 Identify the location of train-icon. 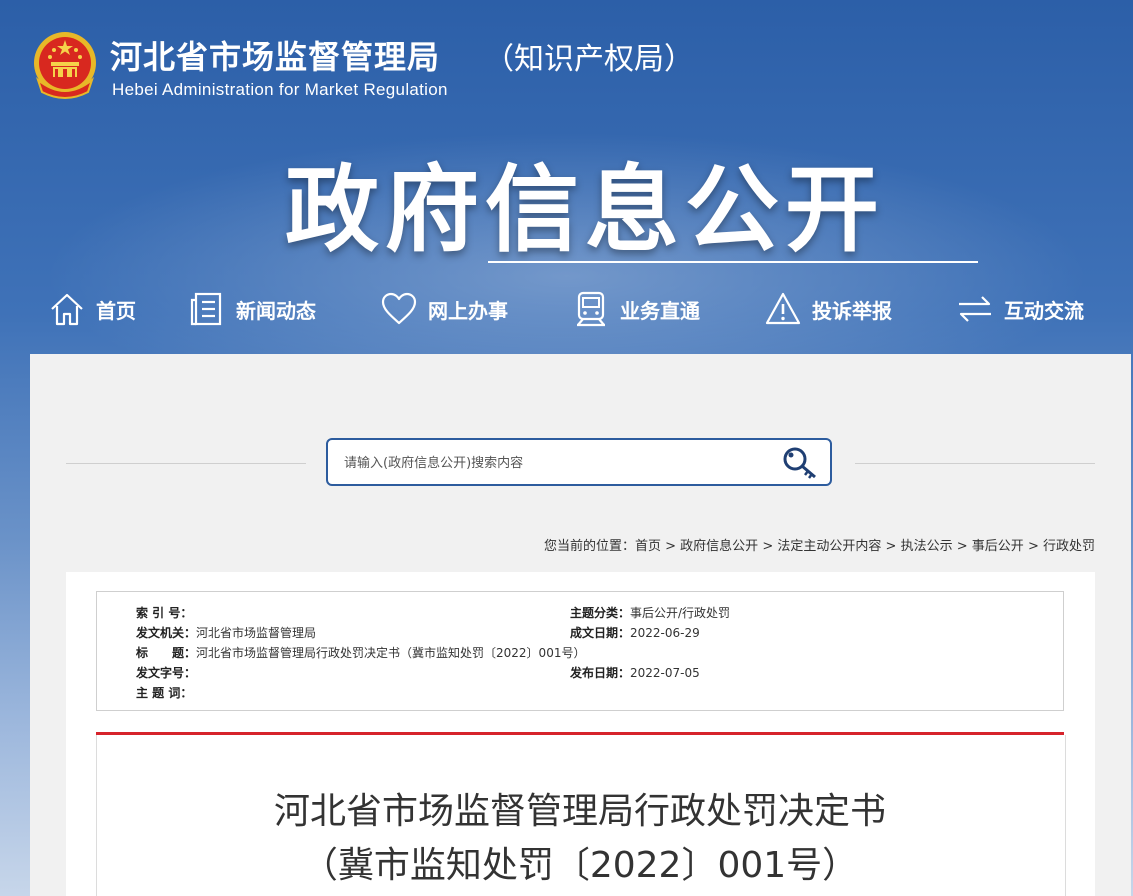
(591, 309).